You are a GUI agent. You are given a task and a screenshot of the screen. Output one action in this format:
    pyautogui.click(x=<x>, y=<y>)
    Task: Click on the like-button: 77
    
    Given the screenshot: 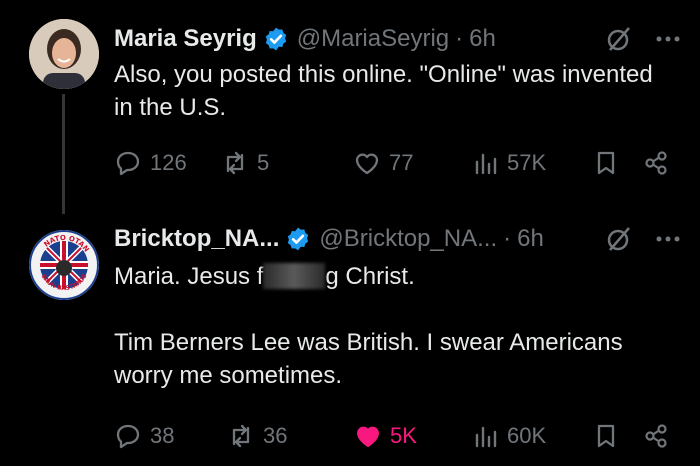 What is the action you would take?
    pyautogui.click(x=383, y=163)
    